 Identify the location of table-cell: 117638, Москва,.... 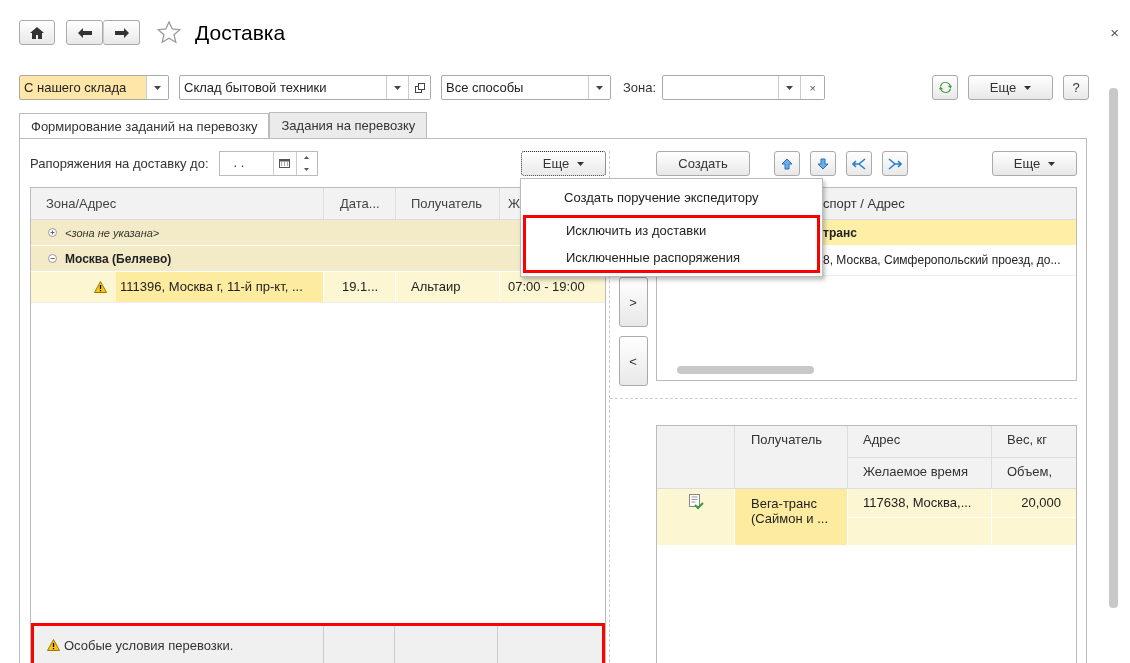
(919, 503).